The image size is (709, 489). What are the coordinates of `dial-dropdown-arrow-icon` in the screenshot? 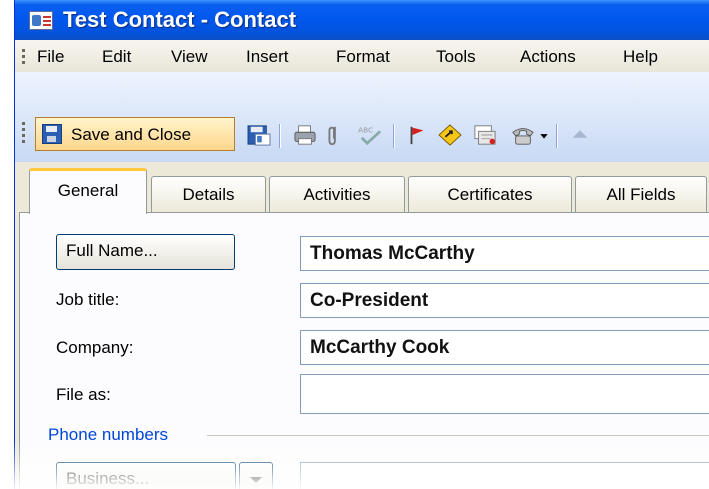 It's located at (544, 135).